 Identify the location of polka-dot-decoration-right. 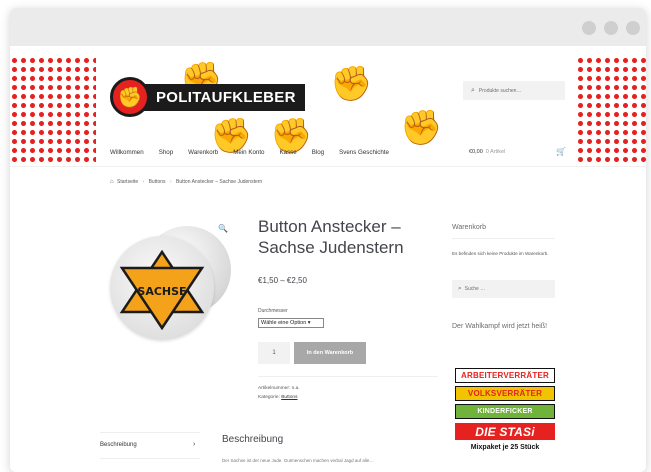
(611, 111).